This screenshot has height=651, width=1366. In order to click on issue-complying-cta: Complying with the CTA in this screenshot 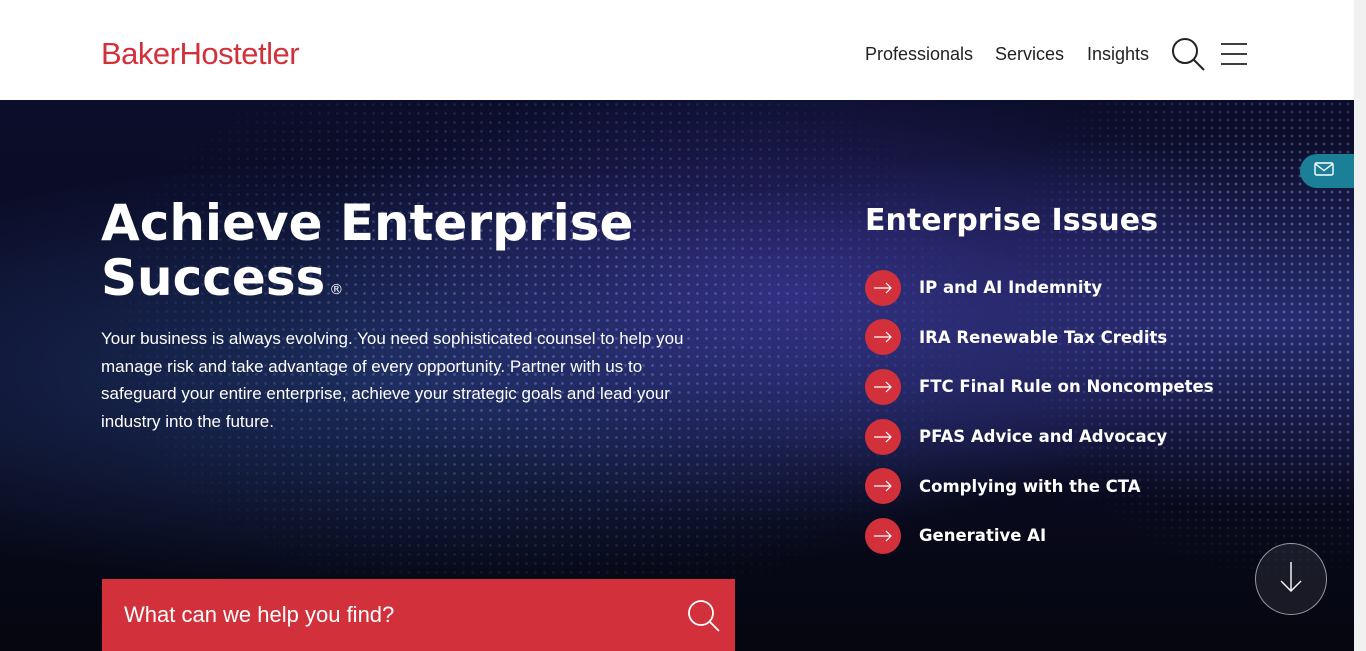, I will do `click(1075, 486)`.